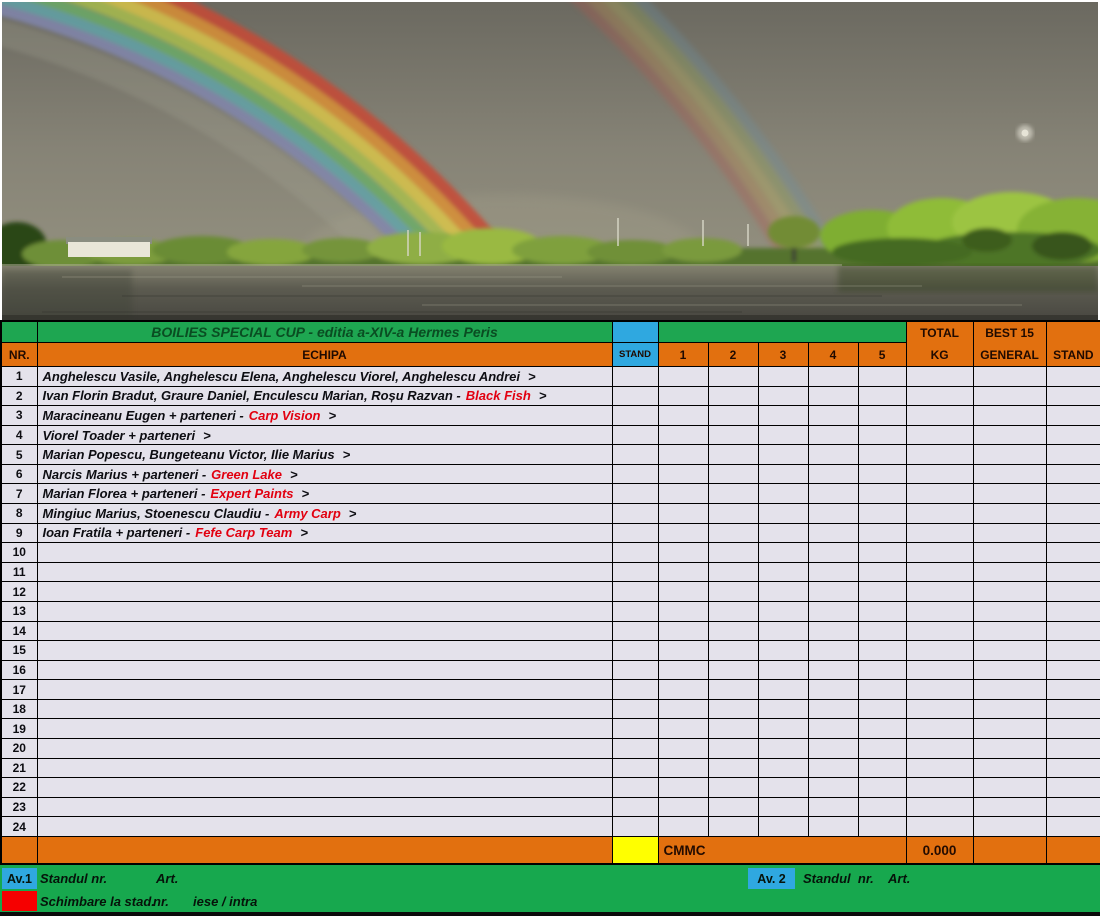 The image size is (1100, 916). Describe the element at coordinates (19, 807) in the screenshot. I see `row-number-cell: 23` at that location.